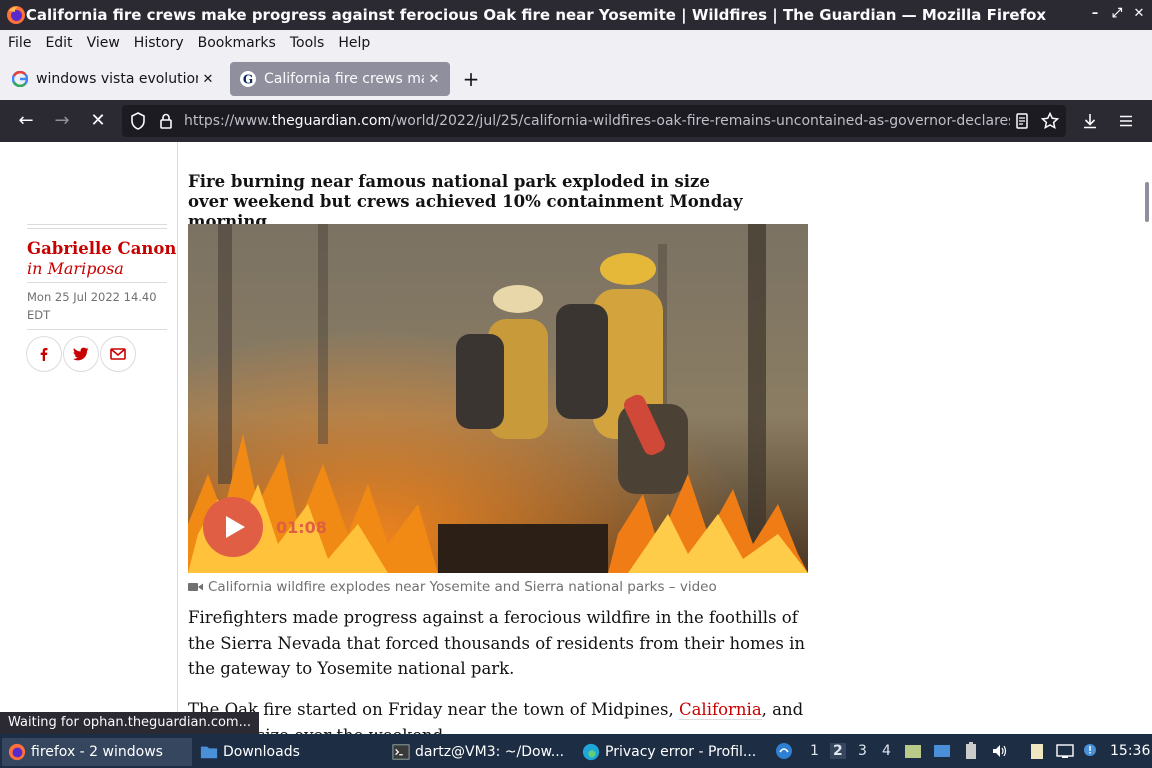  I want to click on menu-file: File, so click(19, 43).